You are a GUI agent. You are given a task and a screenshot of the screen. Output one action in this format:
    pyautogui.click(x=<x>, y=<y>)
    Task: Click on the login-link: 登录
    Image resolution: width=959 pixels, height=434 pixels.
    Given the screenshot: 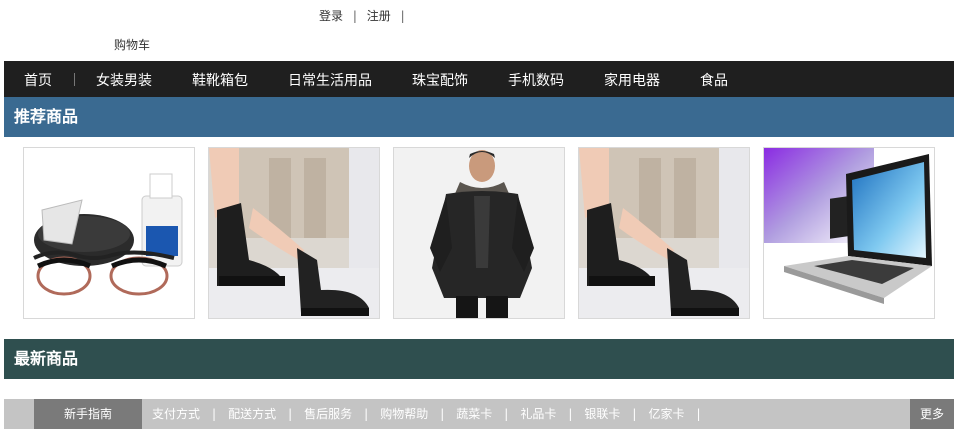 What is the action you would take?
    pyautogui.click(x=331, y=16)
    